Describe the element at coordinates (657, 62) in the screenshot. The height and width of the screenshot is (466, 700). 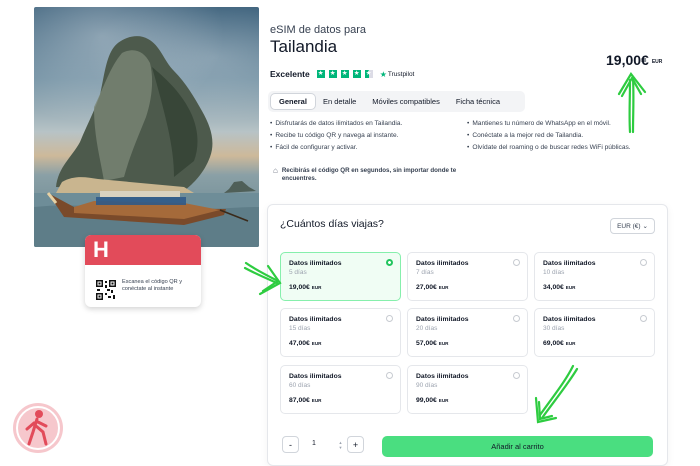
I see `price-currency: EUR` at that location.